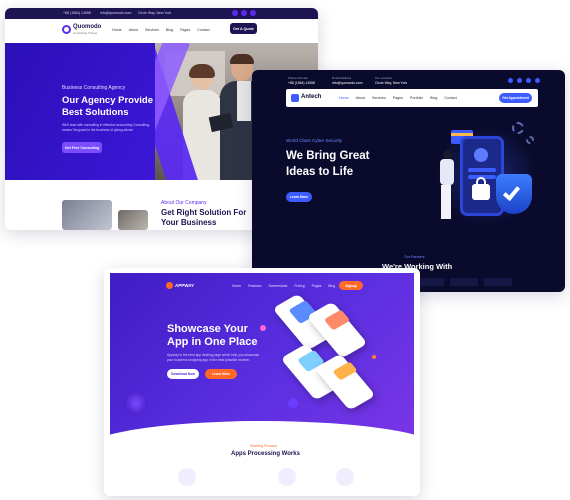 The width and height of the screenshot is (570, 500). Describe the element at coordinates (264, 446) in the screenshot. I see `appway-process-eyebrow: Working Process` at that location.